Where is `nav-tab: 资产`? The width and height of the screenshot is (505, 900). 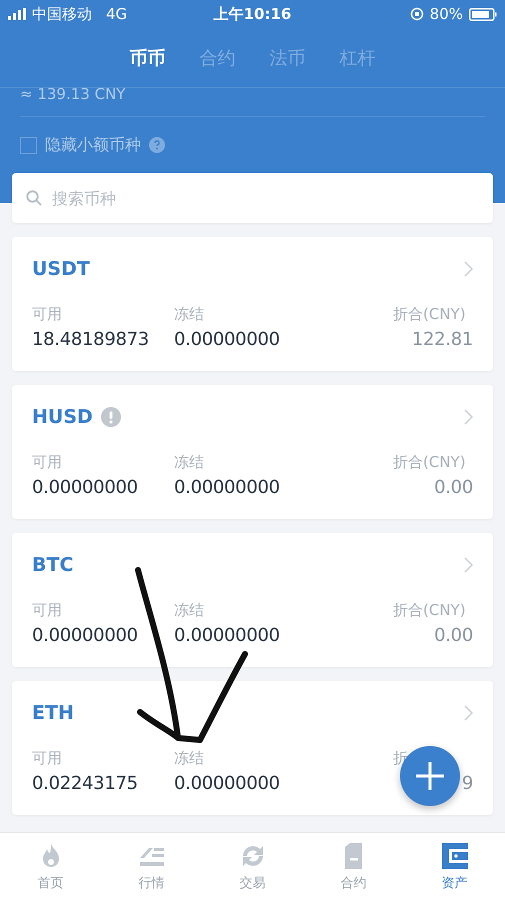 nav-tab: 资产 is located at coordinates (454, 866).